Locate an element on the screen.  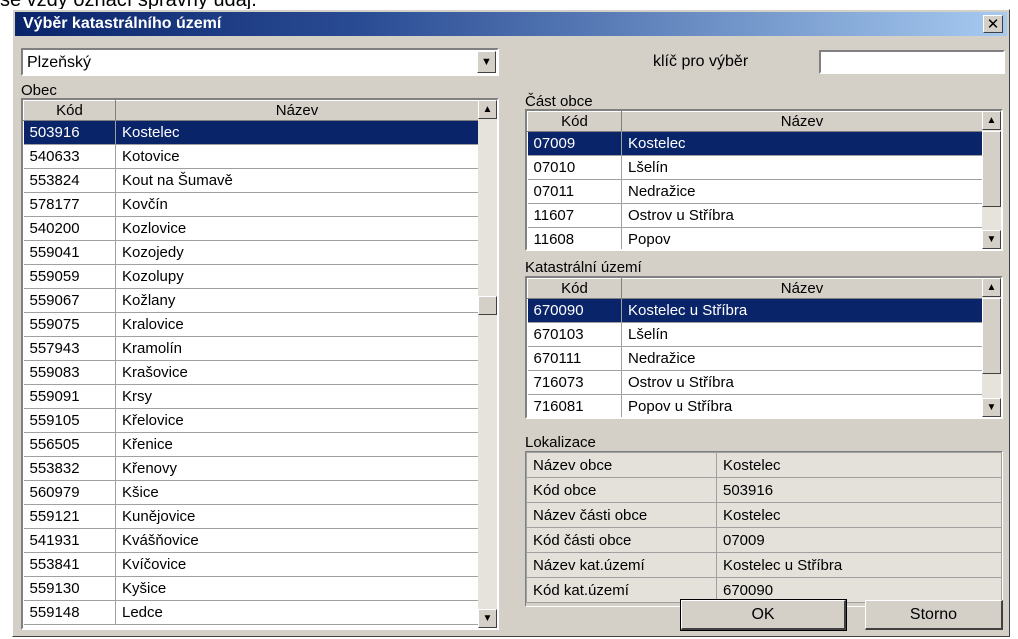
obec-row: 541931 Kvášňovice is located at coordinates (251, 540).